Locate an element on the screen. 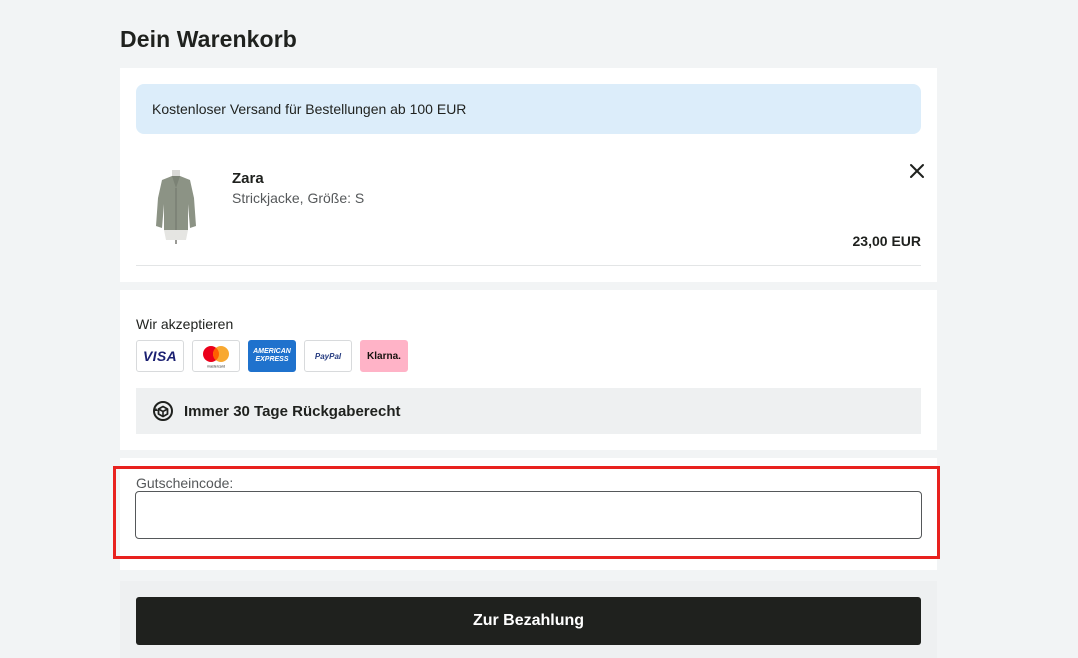  product-image is located at coordinates (176, 206).